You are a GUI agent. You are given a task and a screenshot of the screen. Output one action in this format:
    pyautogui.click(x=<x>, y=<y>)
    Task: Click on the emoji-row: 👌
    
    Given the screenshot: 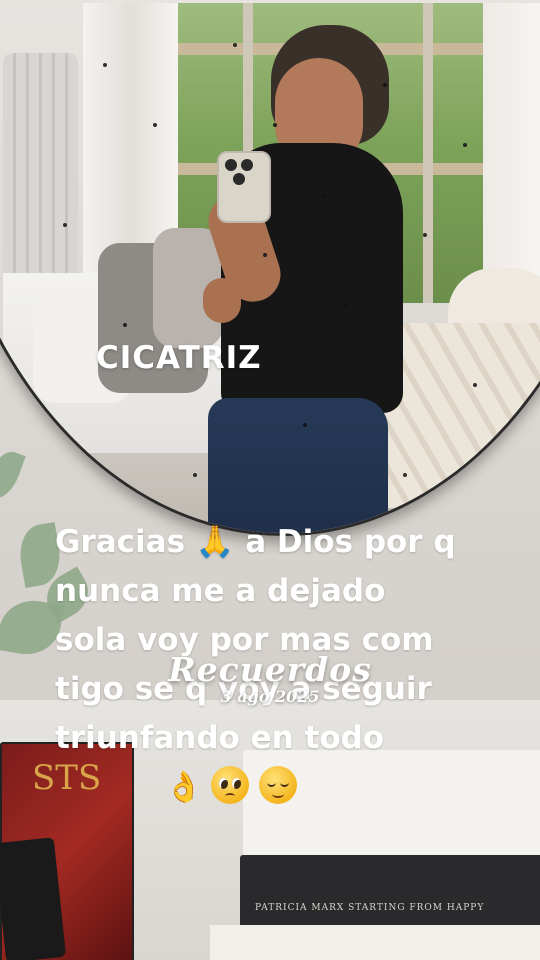 What is the action you would take?
    pyautogui.click(x=230, y=789)
    